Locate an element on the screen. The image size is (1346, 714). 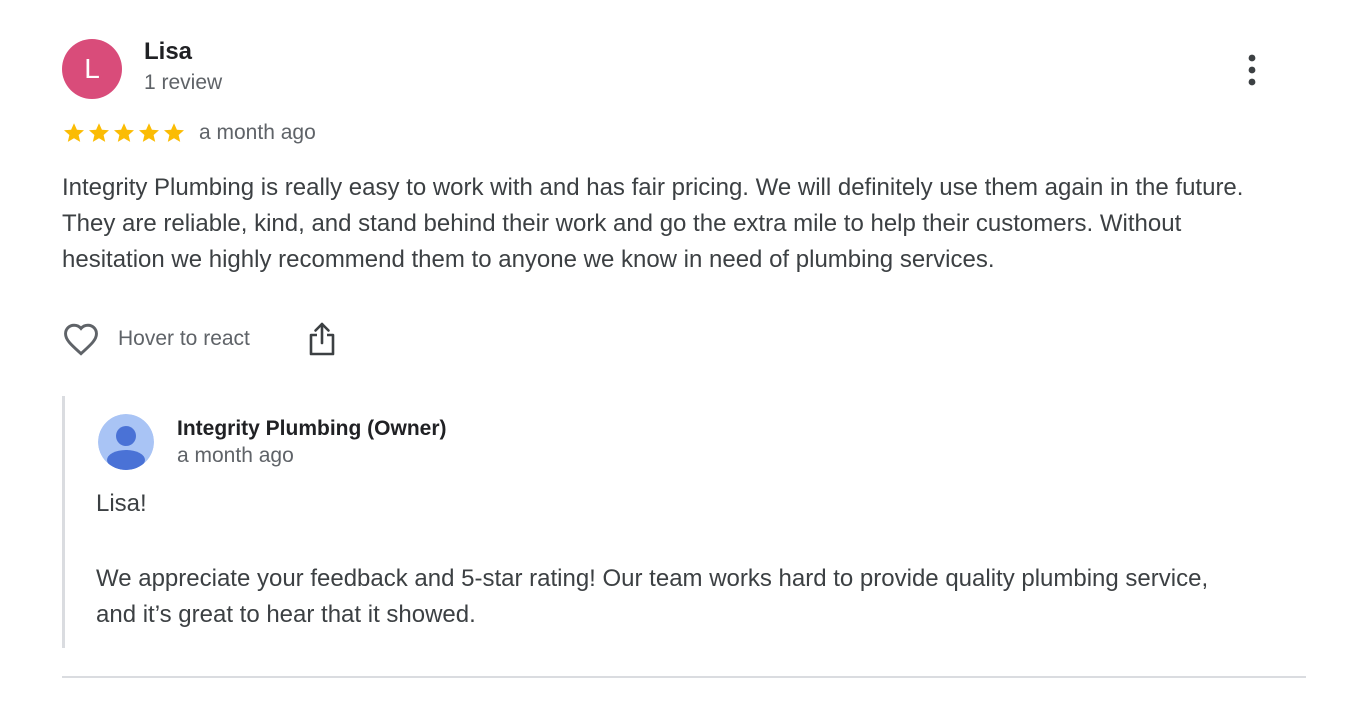
owner-reply-greeting: Lisa! is located at coordinates (121, 503).